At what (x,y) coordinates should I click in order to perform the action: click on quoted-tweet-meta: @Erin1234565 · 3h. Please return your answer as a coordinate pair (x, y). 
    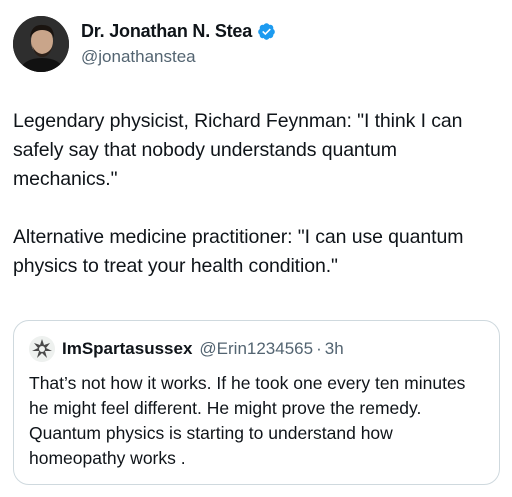
    Looking at the image, I should click on (271, 349).